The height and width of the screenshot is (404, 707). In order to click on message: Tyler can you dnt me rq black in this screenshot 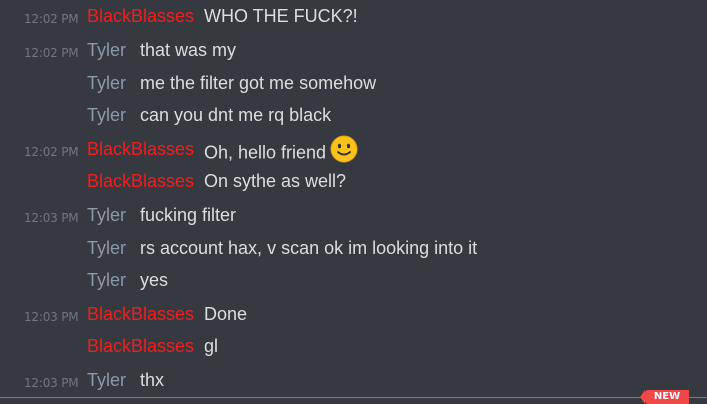, I will do `click(350, 117)`.